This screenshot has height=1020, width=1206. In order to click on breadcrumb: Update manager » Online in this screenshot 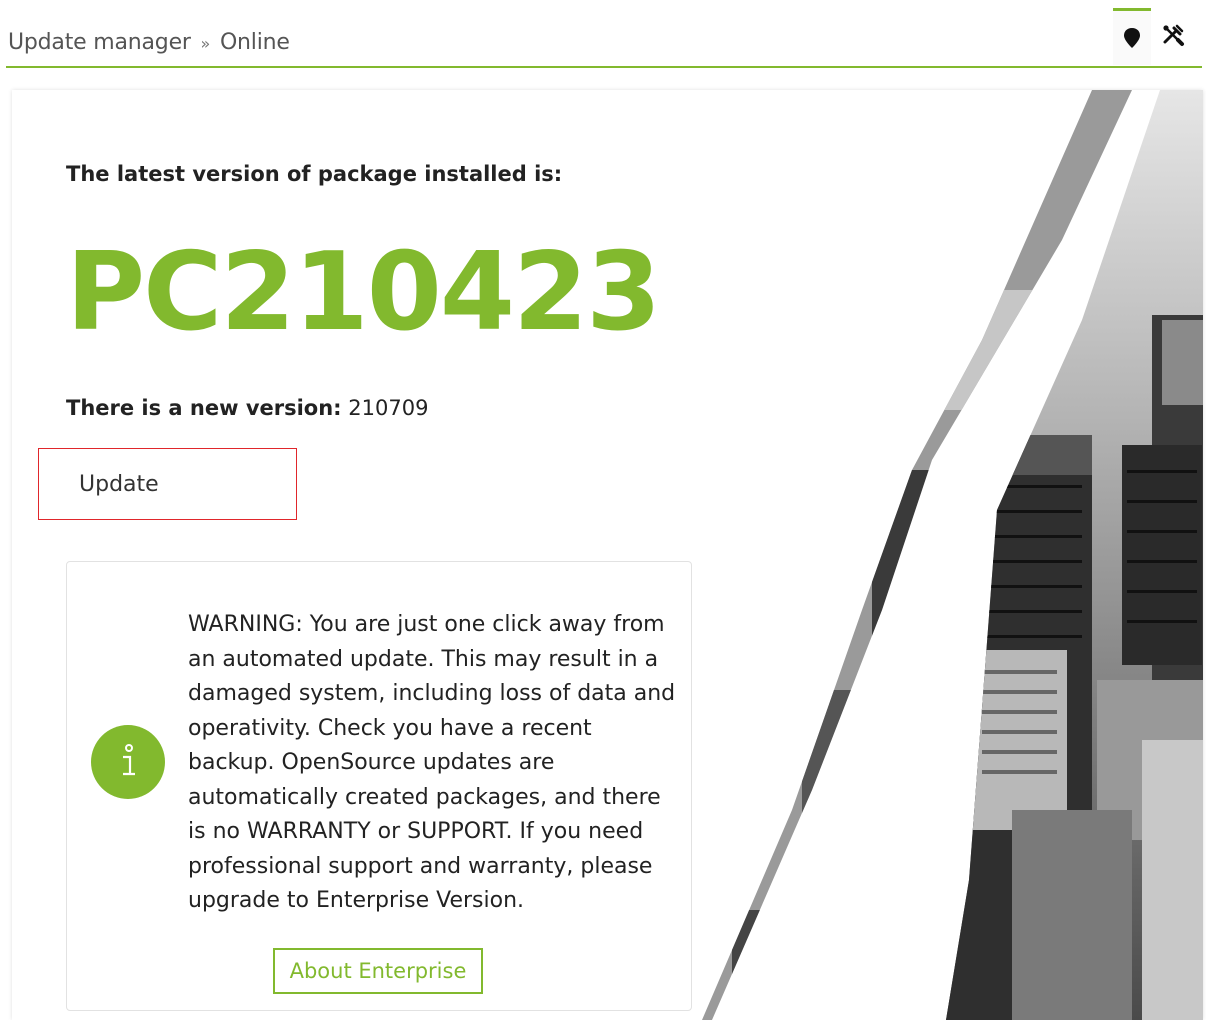, I will do `click(149, 42)`.